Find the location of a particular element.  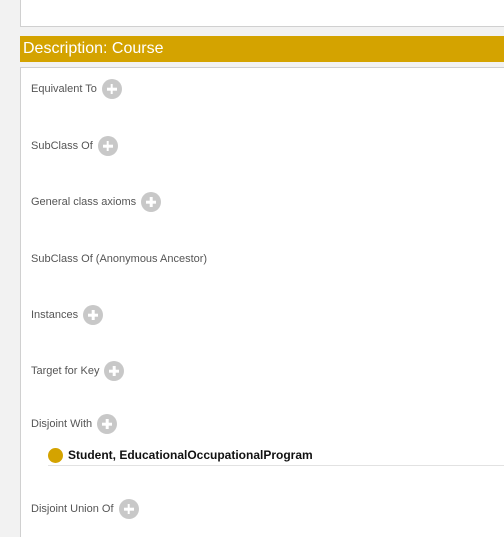

add-disjoint-with-button is located at coordinates (107, 424).